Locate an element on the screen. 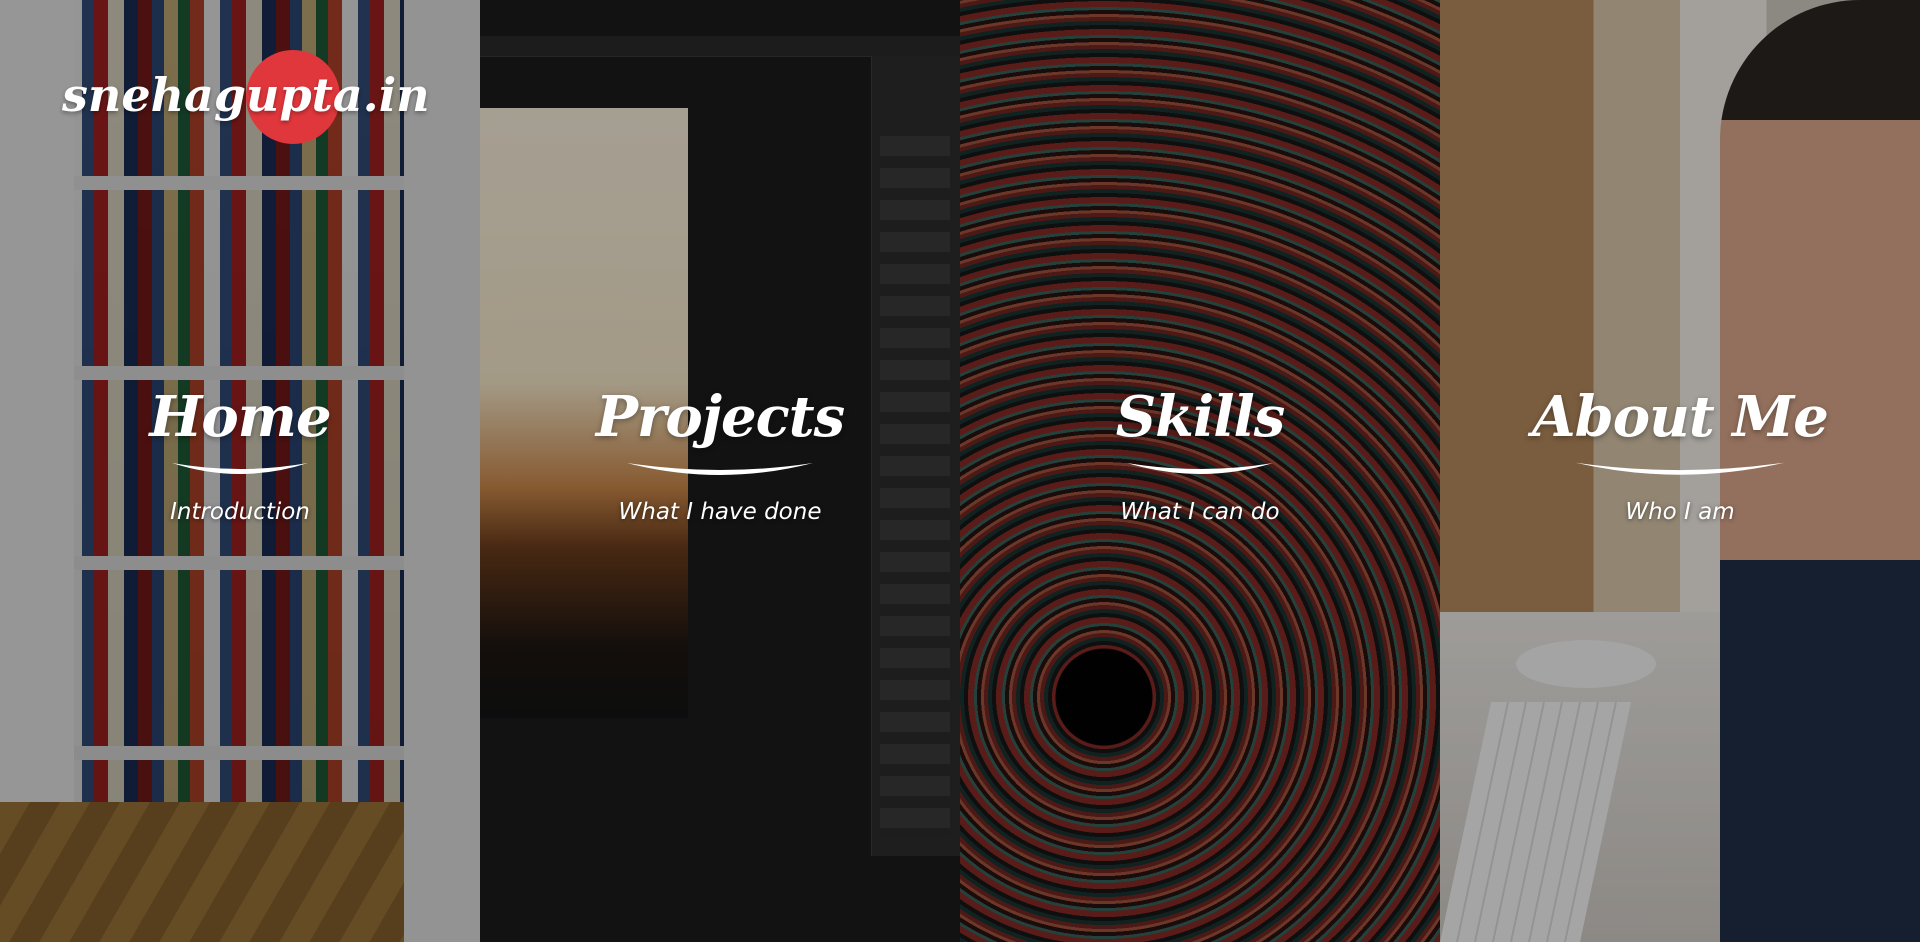 The image size is (1920, 942). panel-subtitle-projects: What I have done is located at coordinates (720, 512).